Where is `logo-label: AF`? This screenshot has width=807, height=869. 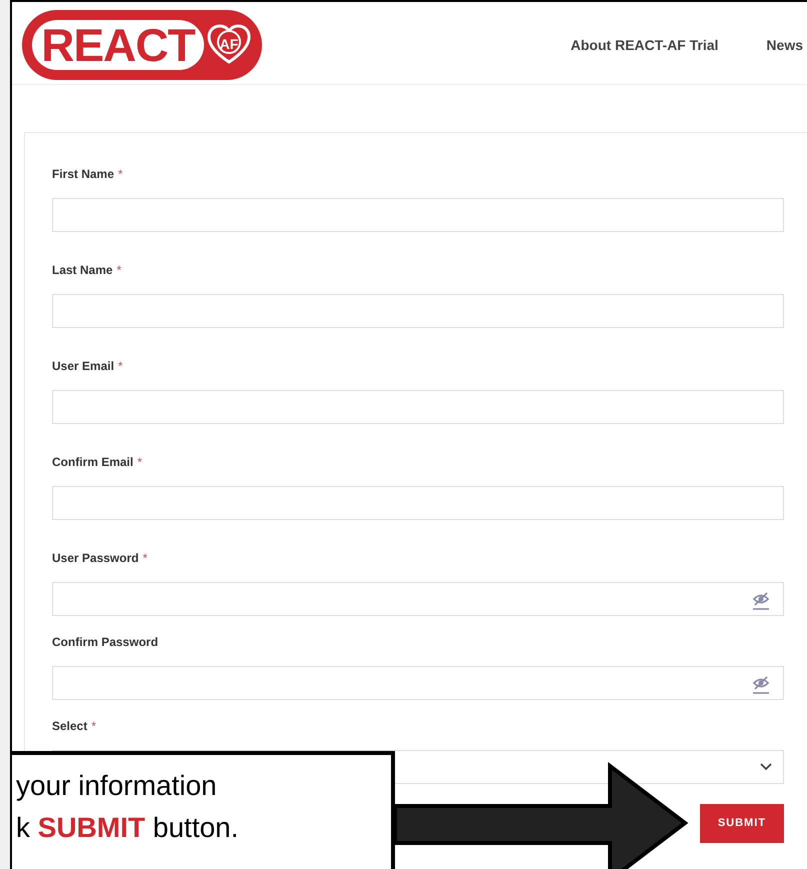
logo-label: AF is located at coordinates (229, 44).